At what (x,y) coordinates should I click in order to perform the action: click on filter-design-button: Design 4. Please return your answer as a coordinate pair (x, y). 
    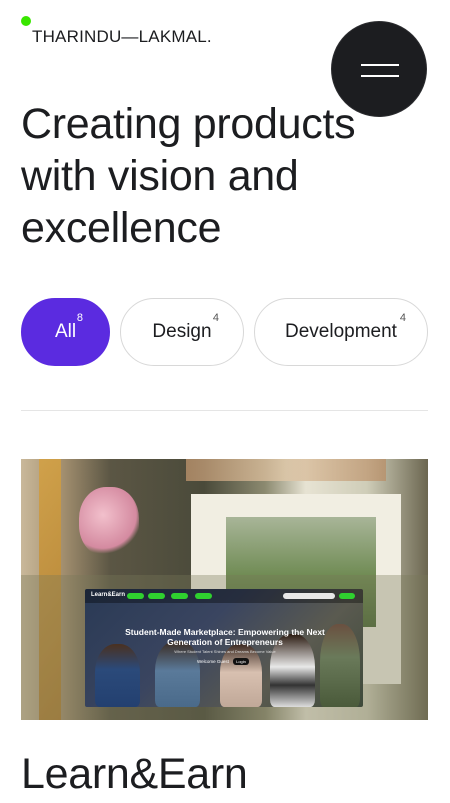
    Looking at the image, I should click on (182, 332).